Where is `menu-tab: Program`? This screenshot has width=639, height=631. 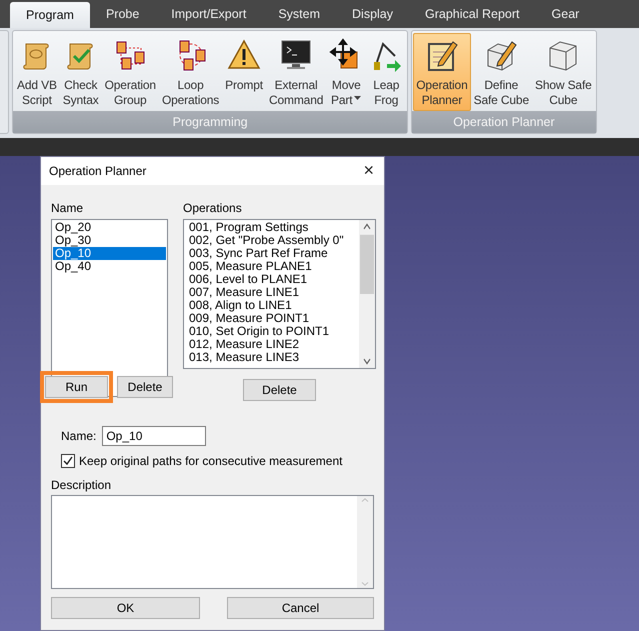 menu-tab: Program is located at coordinates (50, 15).